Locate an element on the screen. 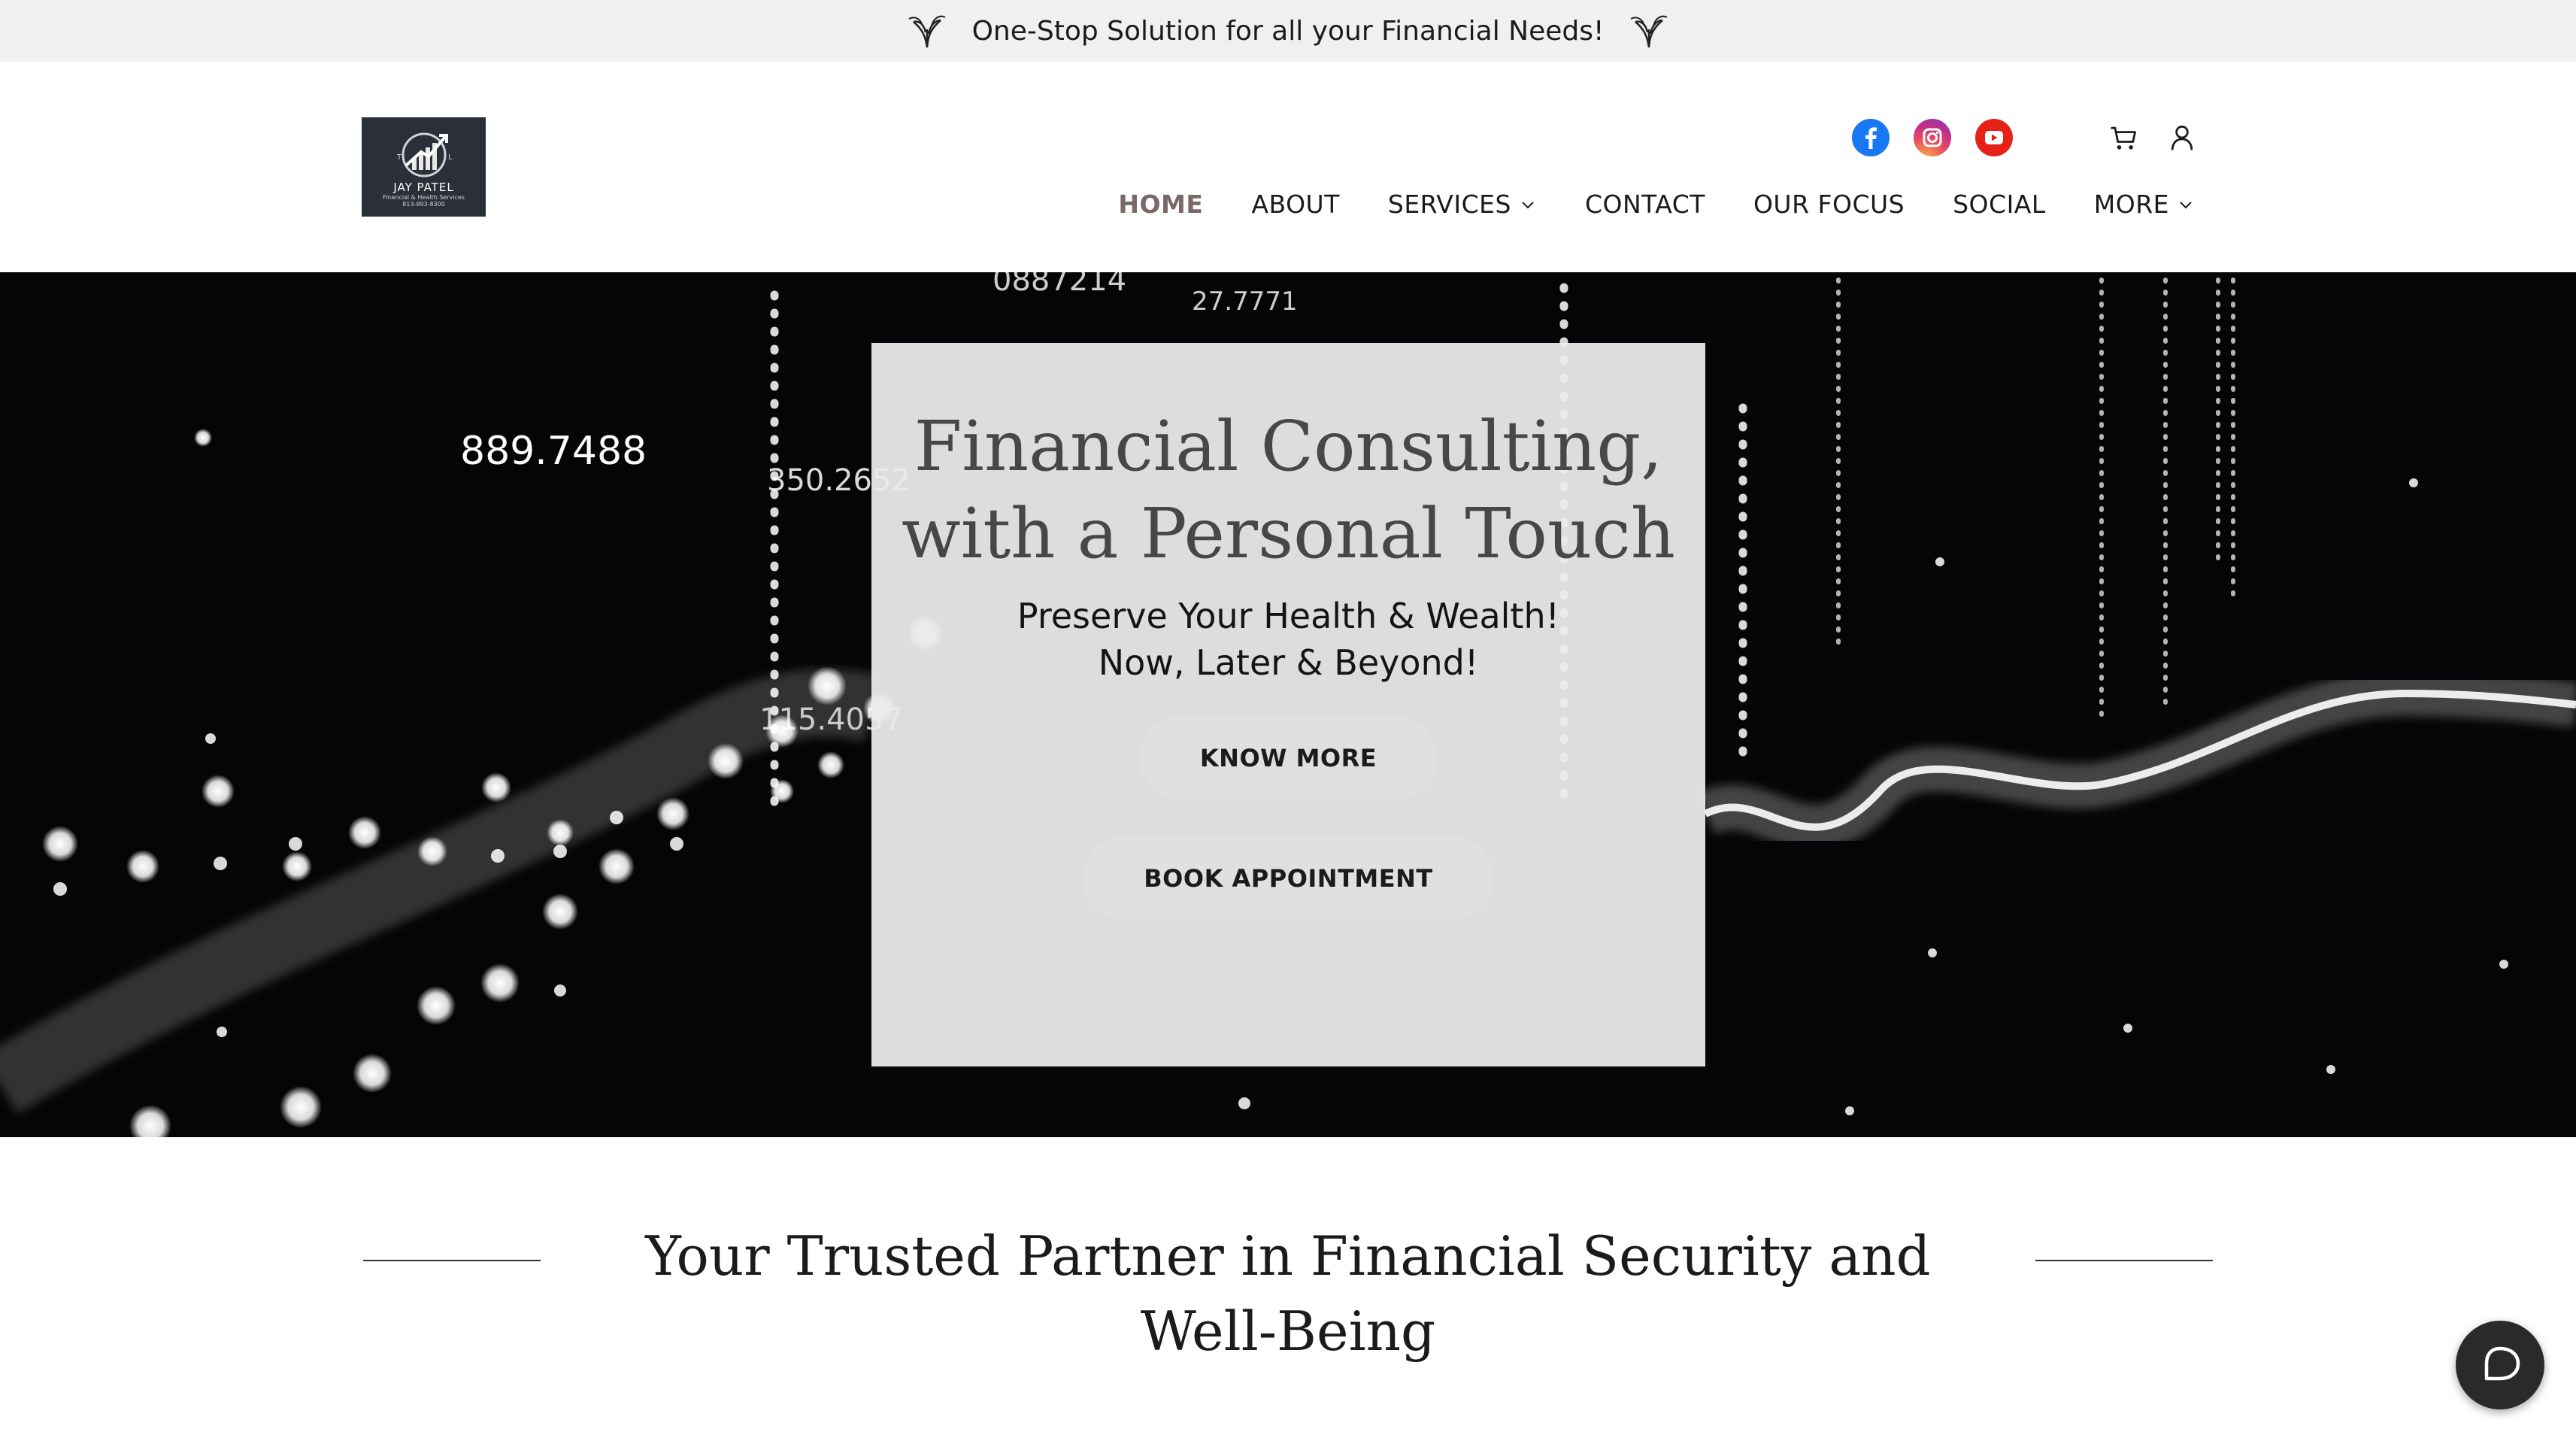  logo-name: JAY PATEL is located at coordinates (423, 187).